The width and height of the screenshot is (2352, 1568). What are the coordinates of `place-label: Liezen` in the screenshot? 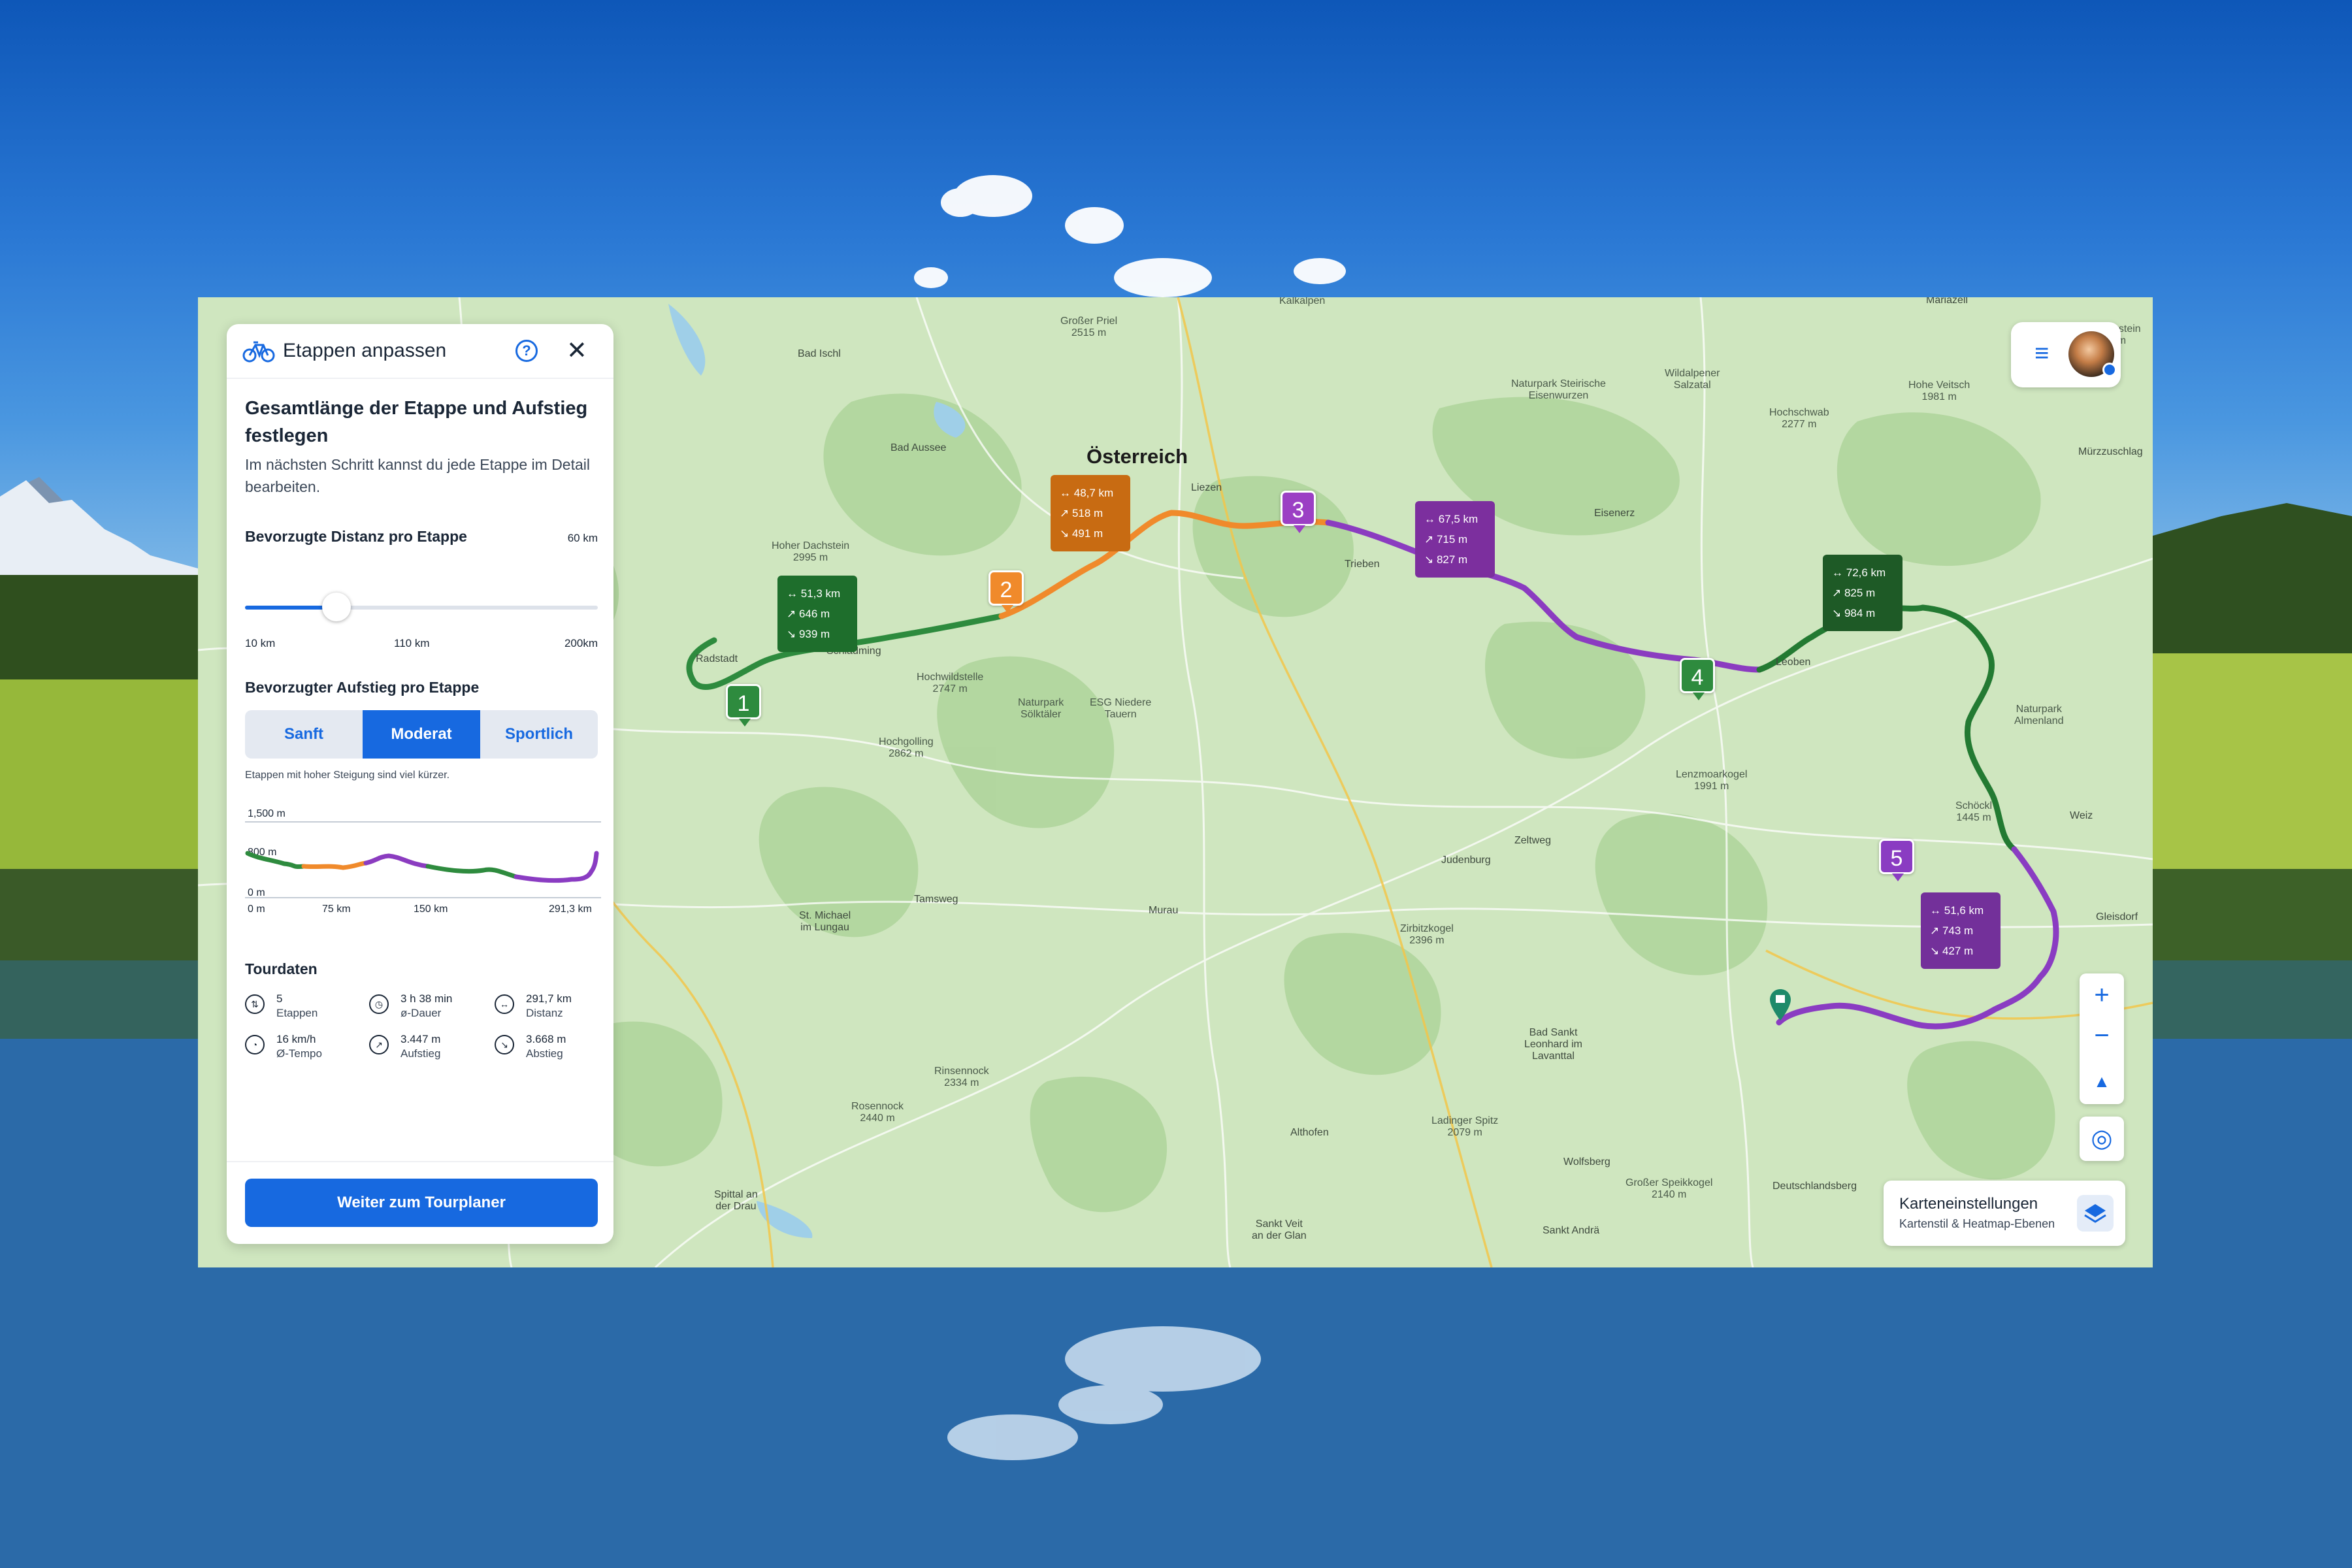 It's located at (1206, 487).